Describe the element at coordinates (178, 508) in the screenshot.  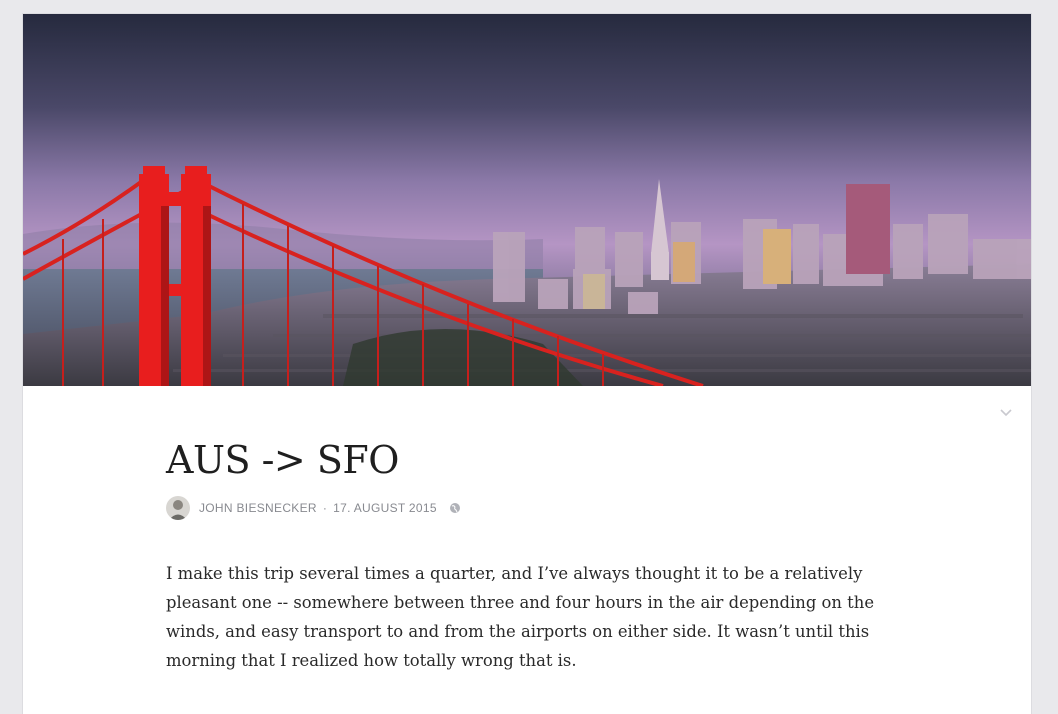
I see `avatar` at that location.